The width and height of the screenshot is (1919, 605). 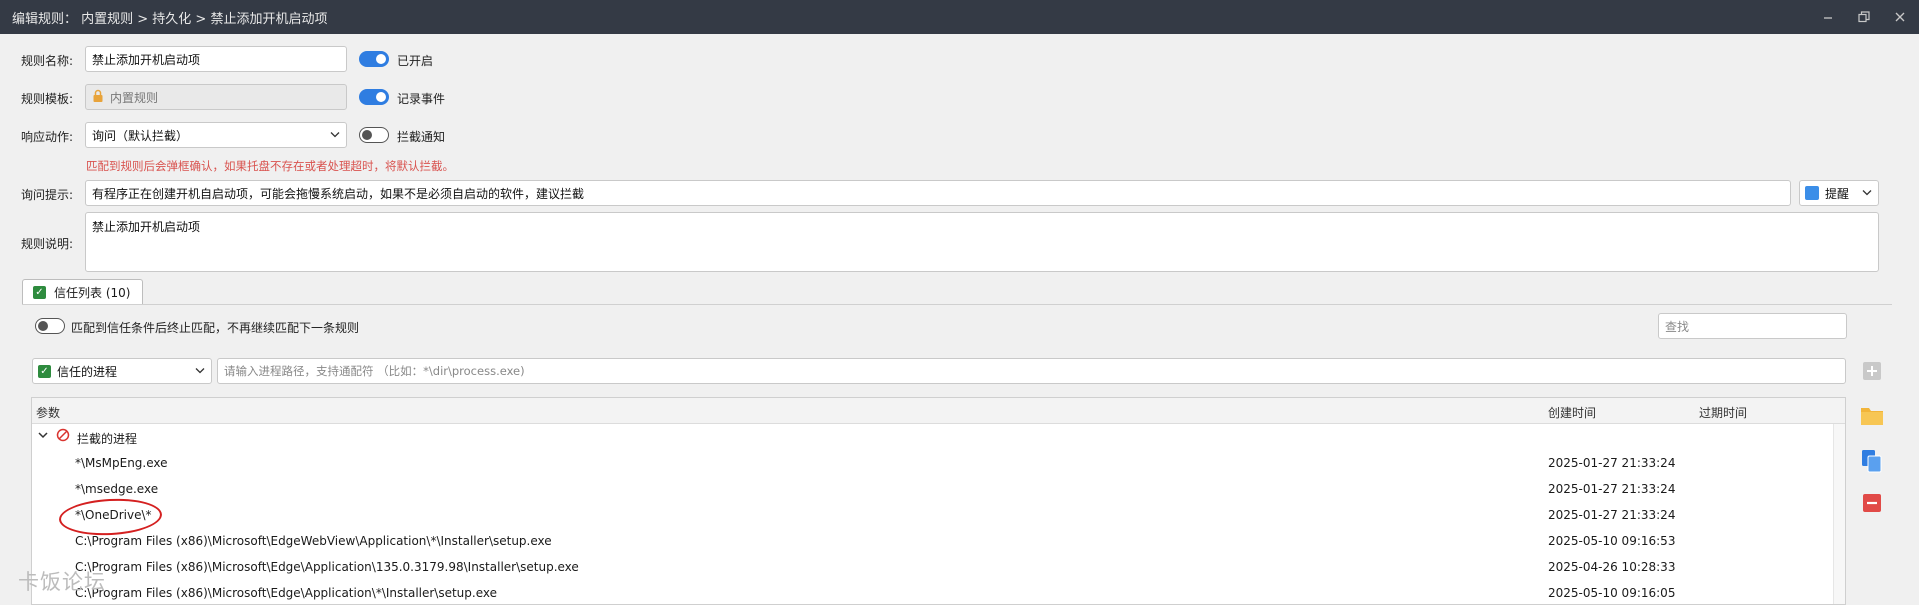 I want to click on table-scrollbar, so click(x=1839, y=514).